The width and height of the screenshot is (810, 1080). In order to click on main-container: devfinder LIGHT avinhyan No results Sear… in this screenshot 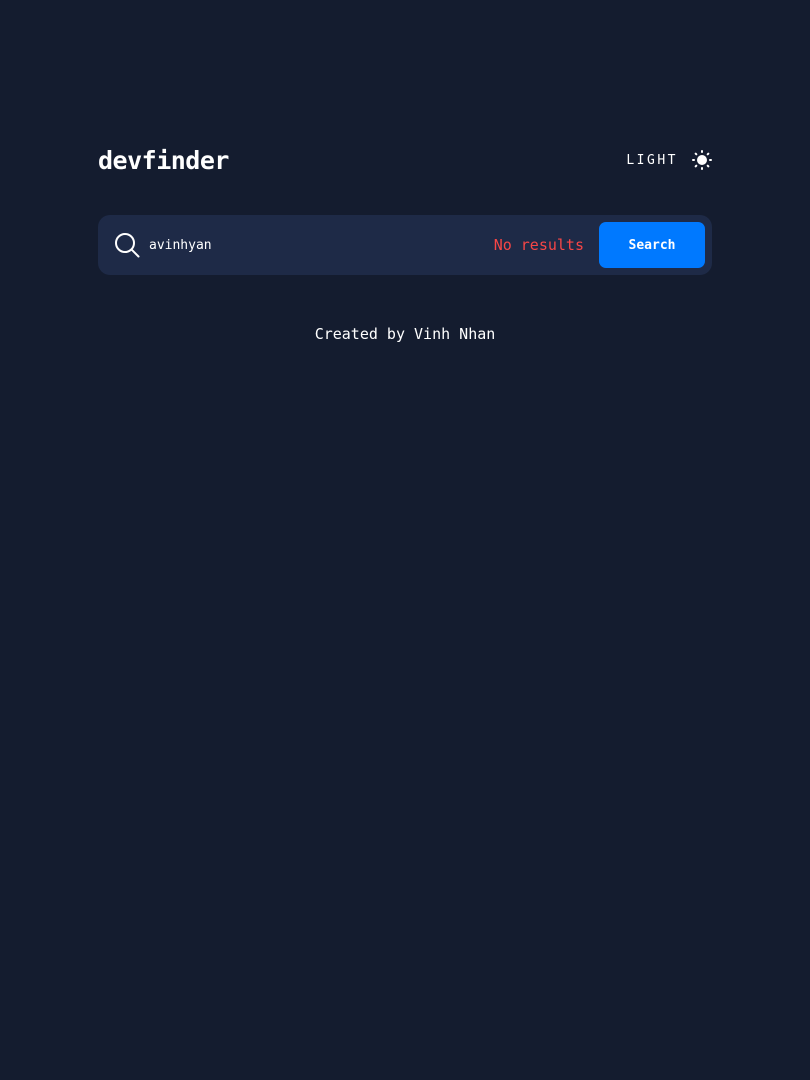, I will do `click(405, 207)`.